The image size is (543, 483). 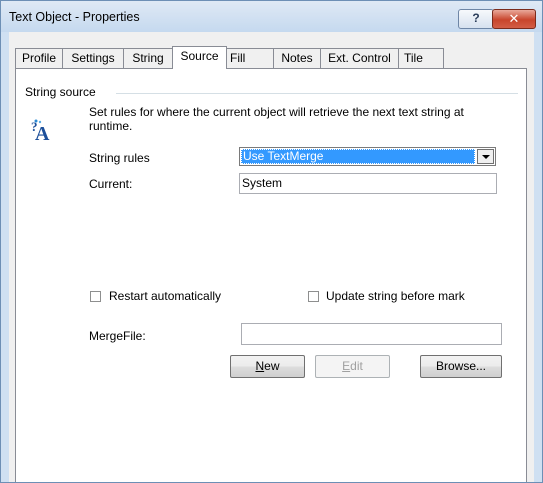 I want to click on group-divider, so click(x=317, y=93).